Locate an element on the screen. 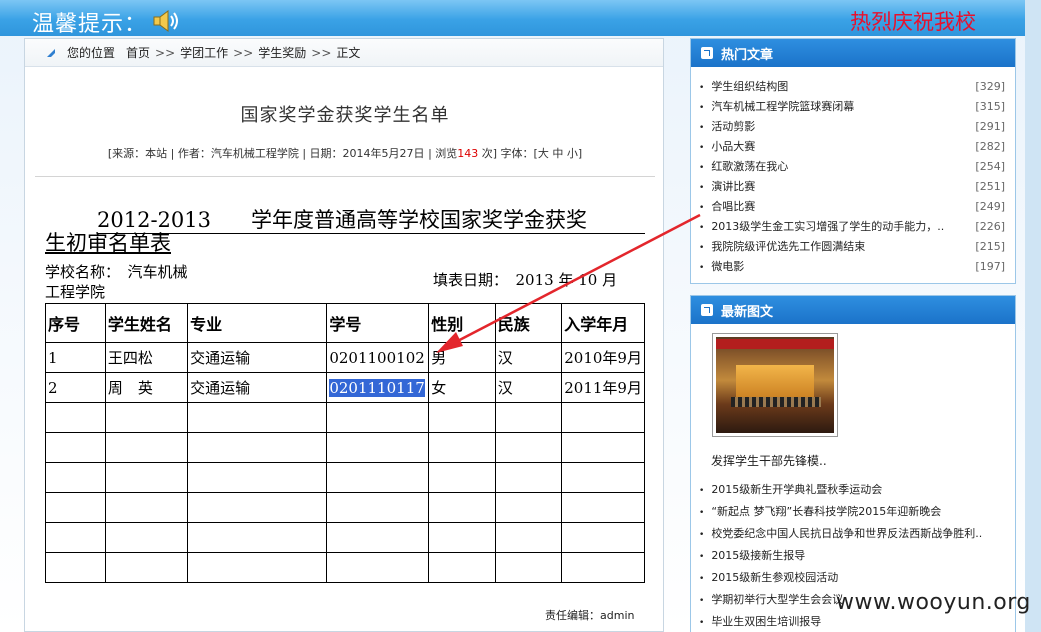 The image size is (1041, 632). table-cell: 周 英 is located at coordinates (146, 387).